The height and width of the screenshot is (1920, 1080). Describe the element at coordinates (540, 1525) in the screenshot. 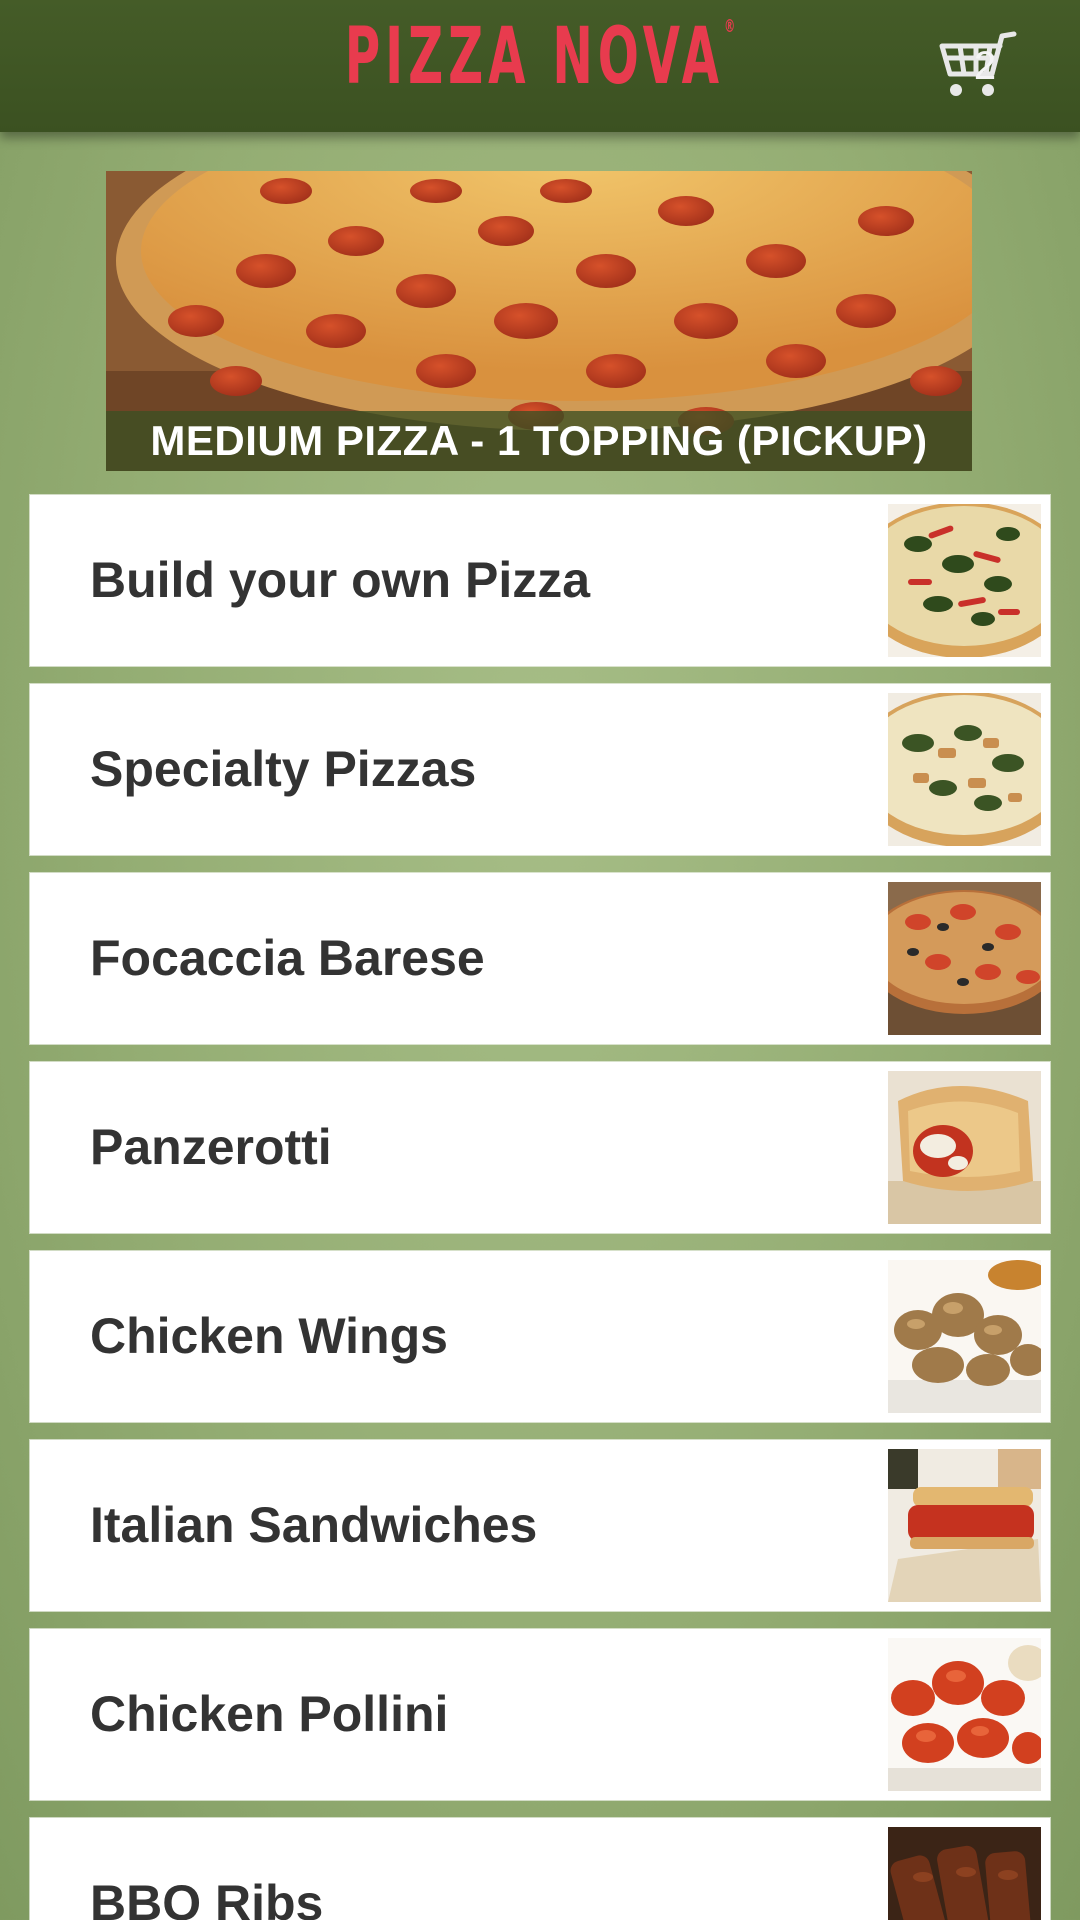

I see `menu-item-italian-sandwiches: Italian Sandwiches` at that location.